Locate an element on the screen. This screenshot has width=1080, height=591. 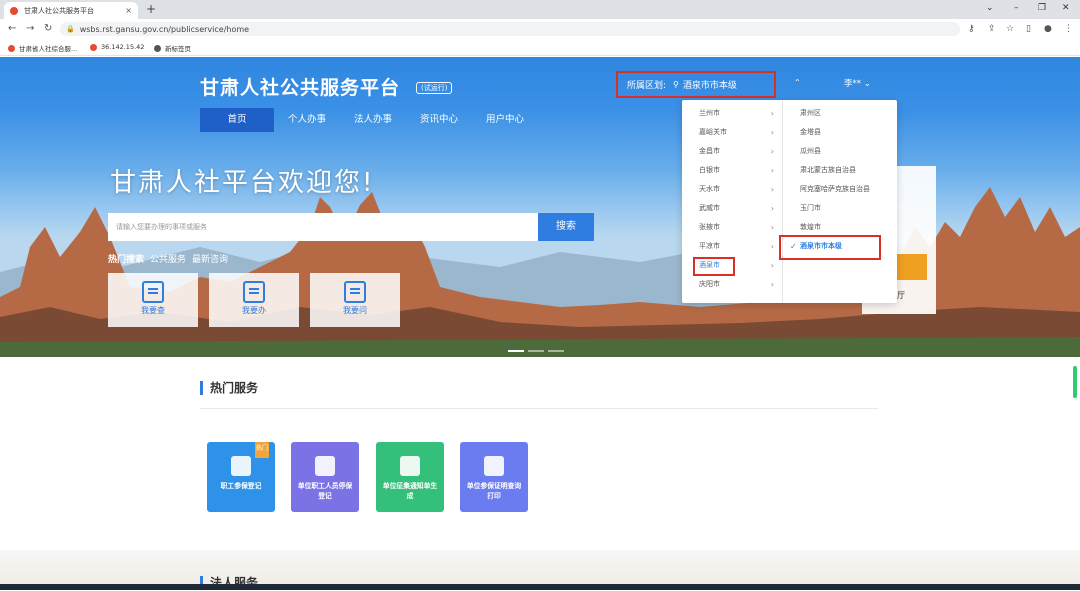
tab-search-icon: ⌄ is located at coordinates (990, 8).